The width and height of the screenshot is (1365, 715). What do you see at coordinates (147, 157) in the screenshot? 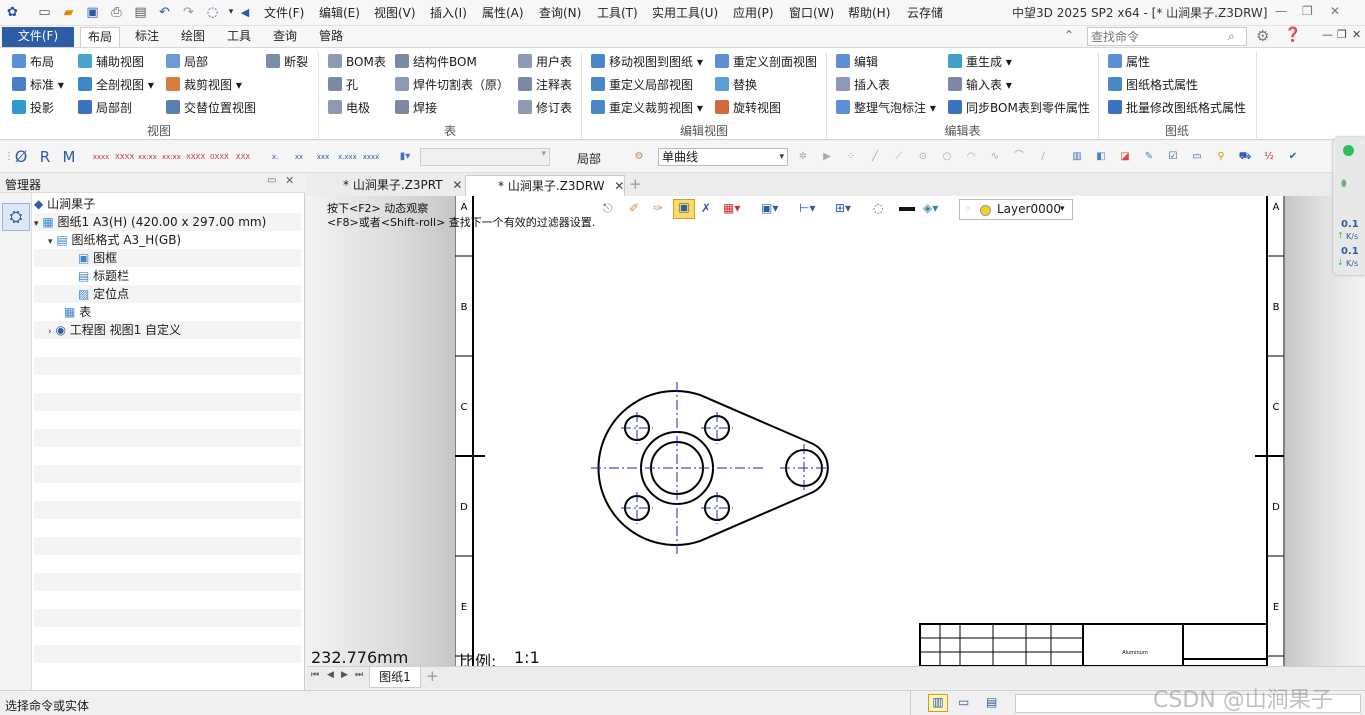
I see `xx-xx-icon: xx:xx` at bounding box center [147, 157].